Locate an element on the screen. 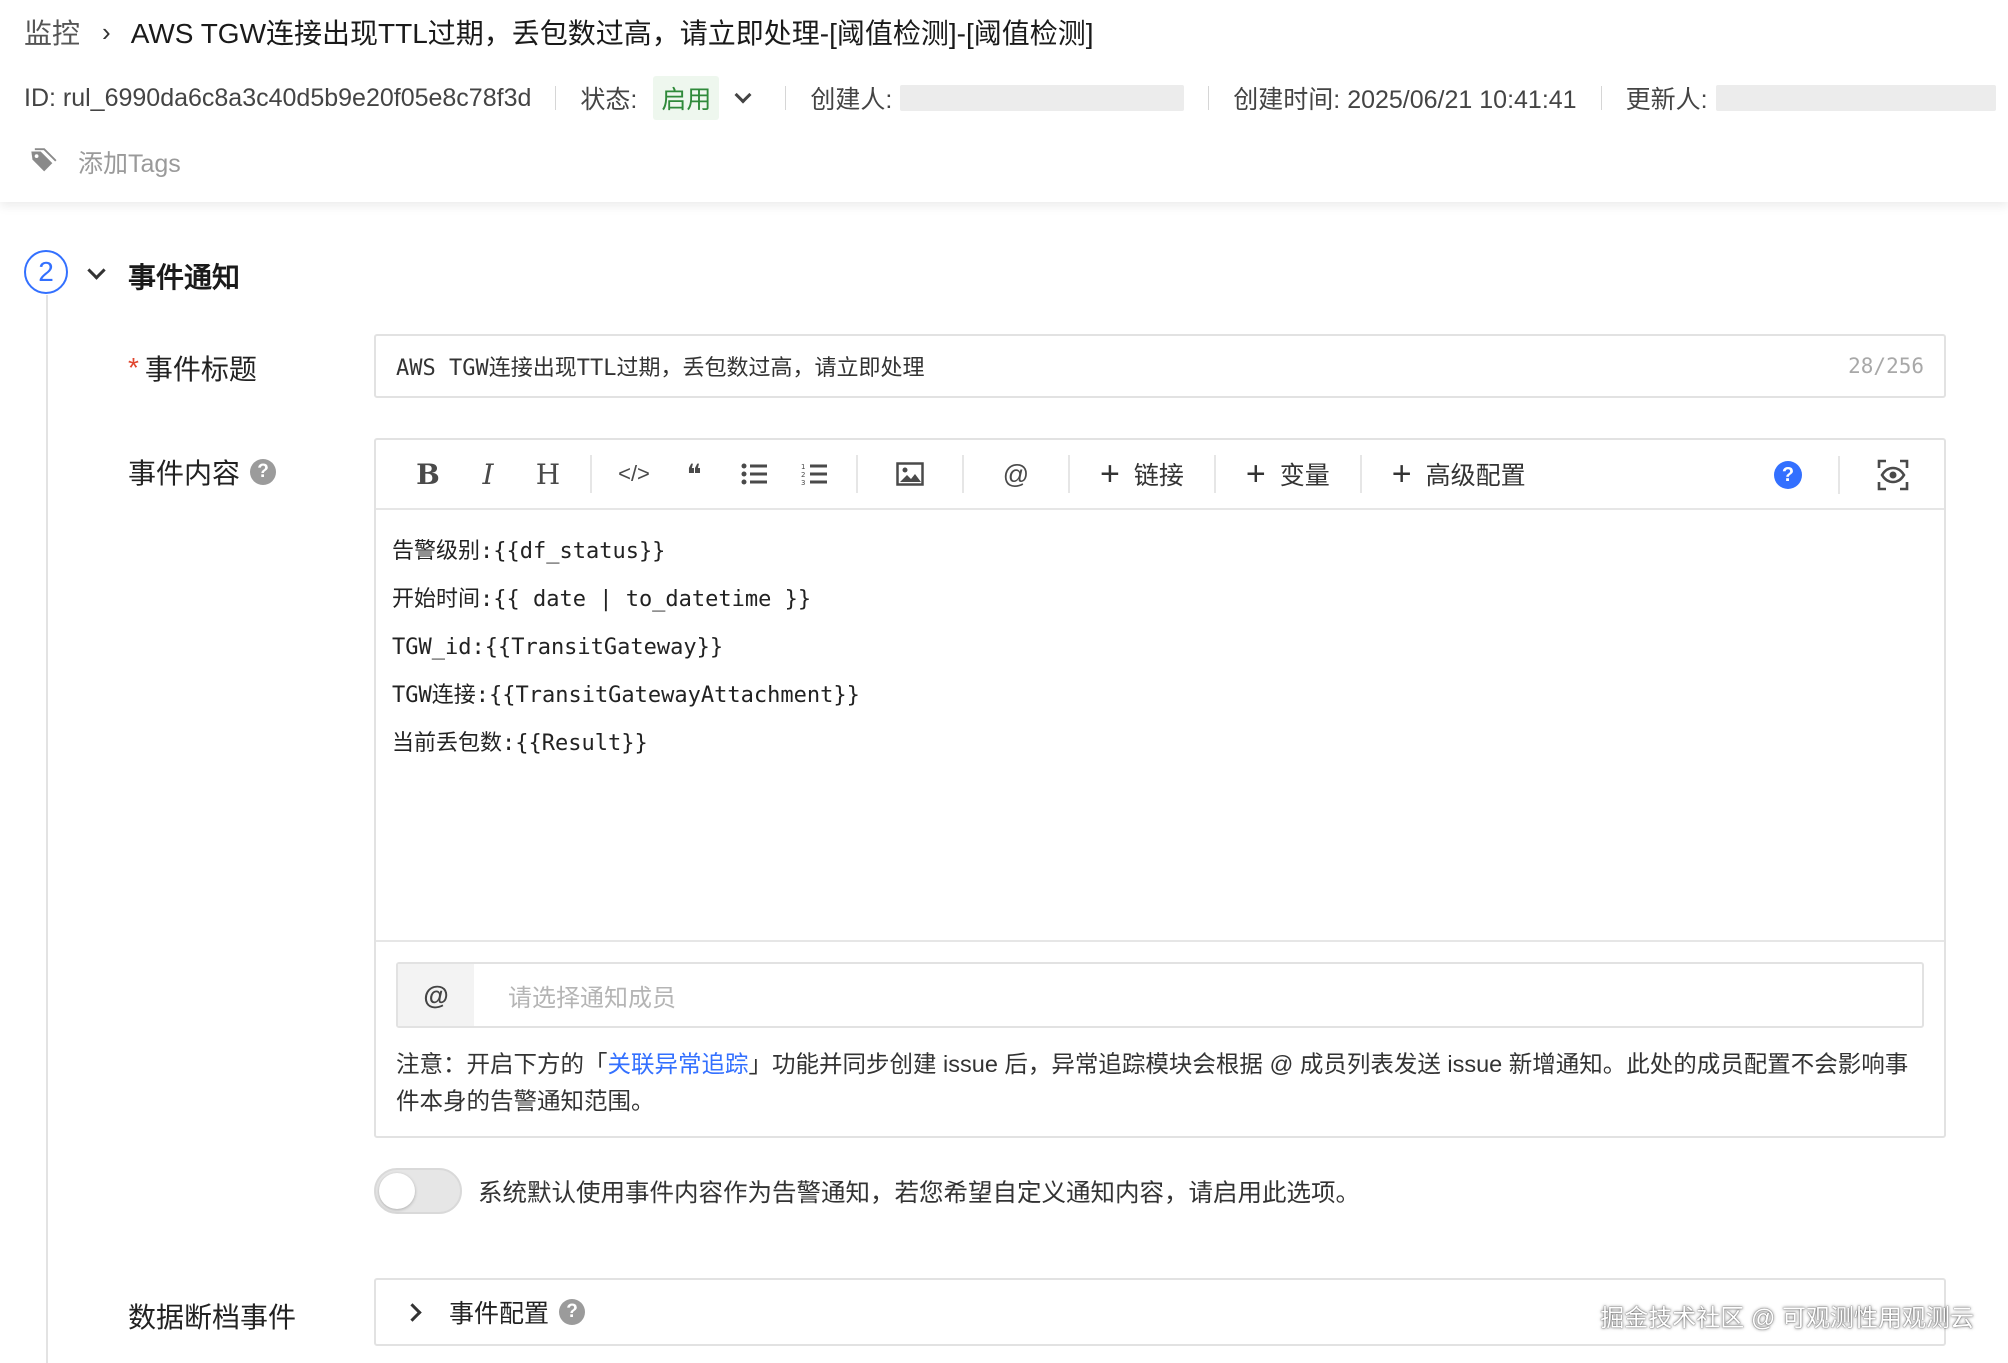  updater-label: 更新人: is located at coordinates (1666, 100).